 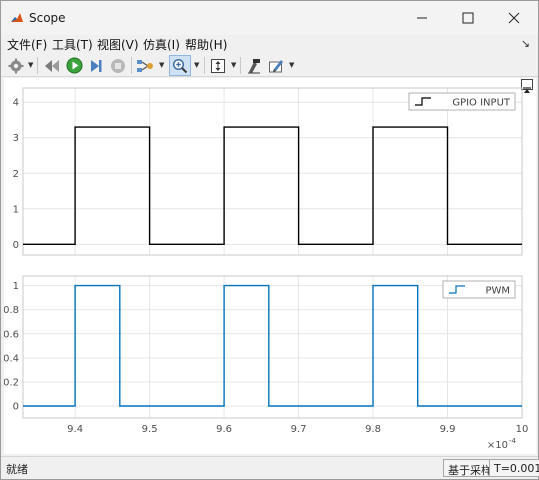 What do you see at coordinates (75, 429) in the screenshot?
I see `x-tick-label: 9.4` at bounding box center [75, 429].